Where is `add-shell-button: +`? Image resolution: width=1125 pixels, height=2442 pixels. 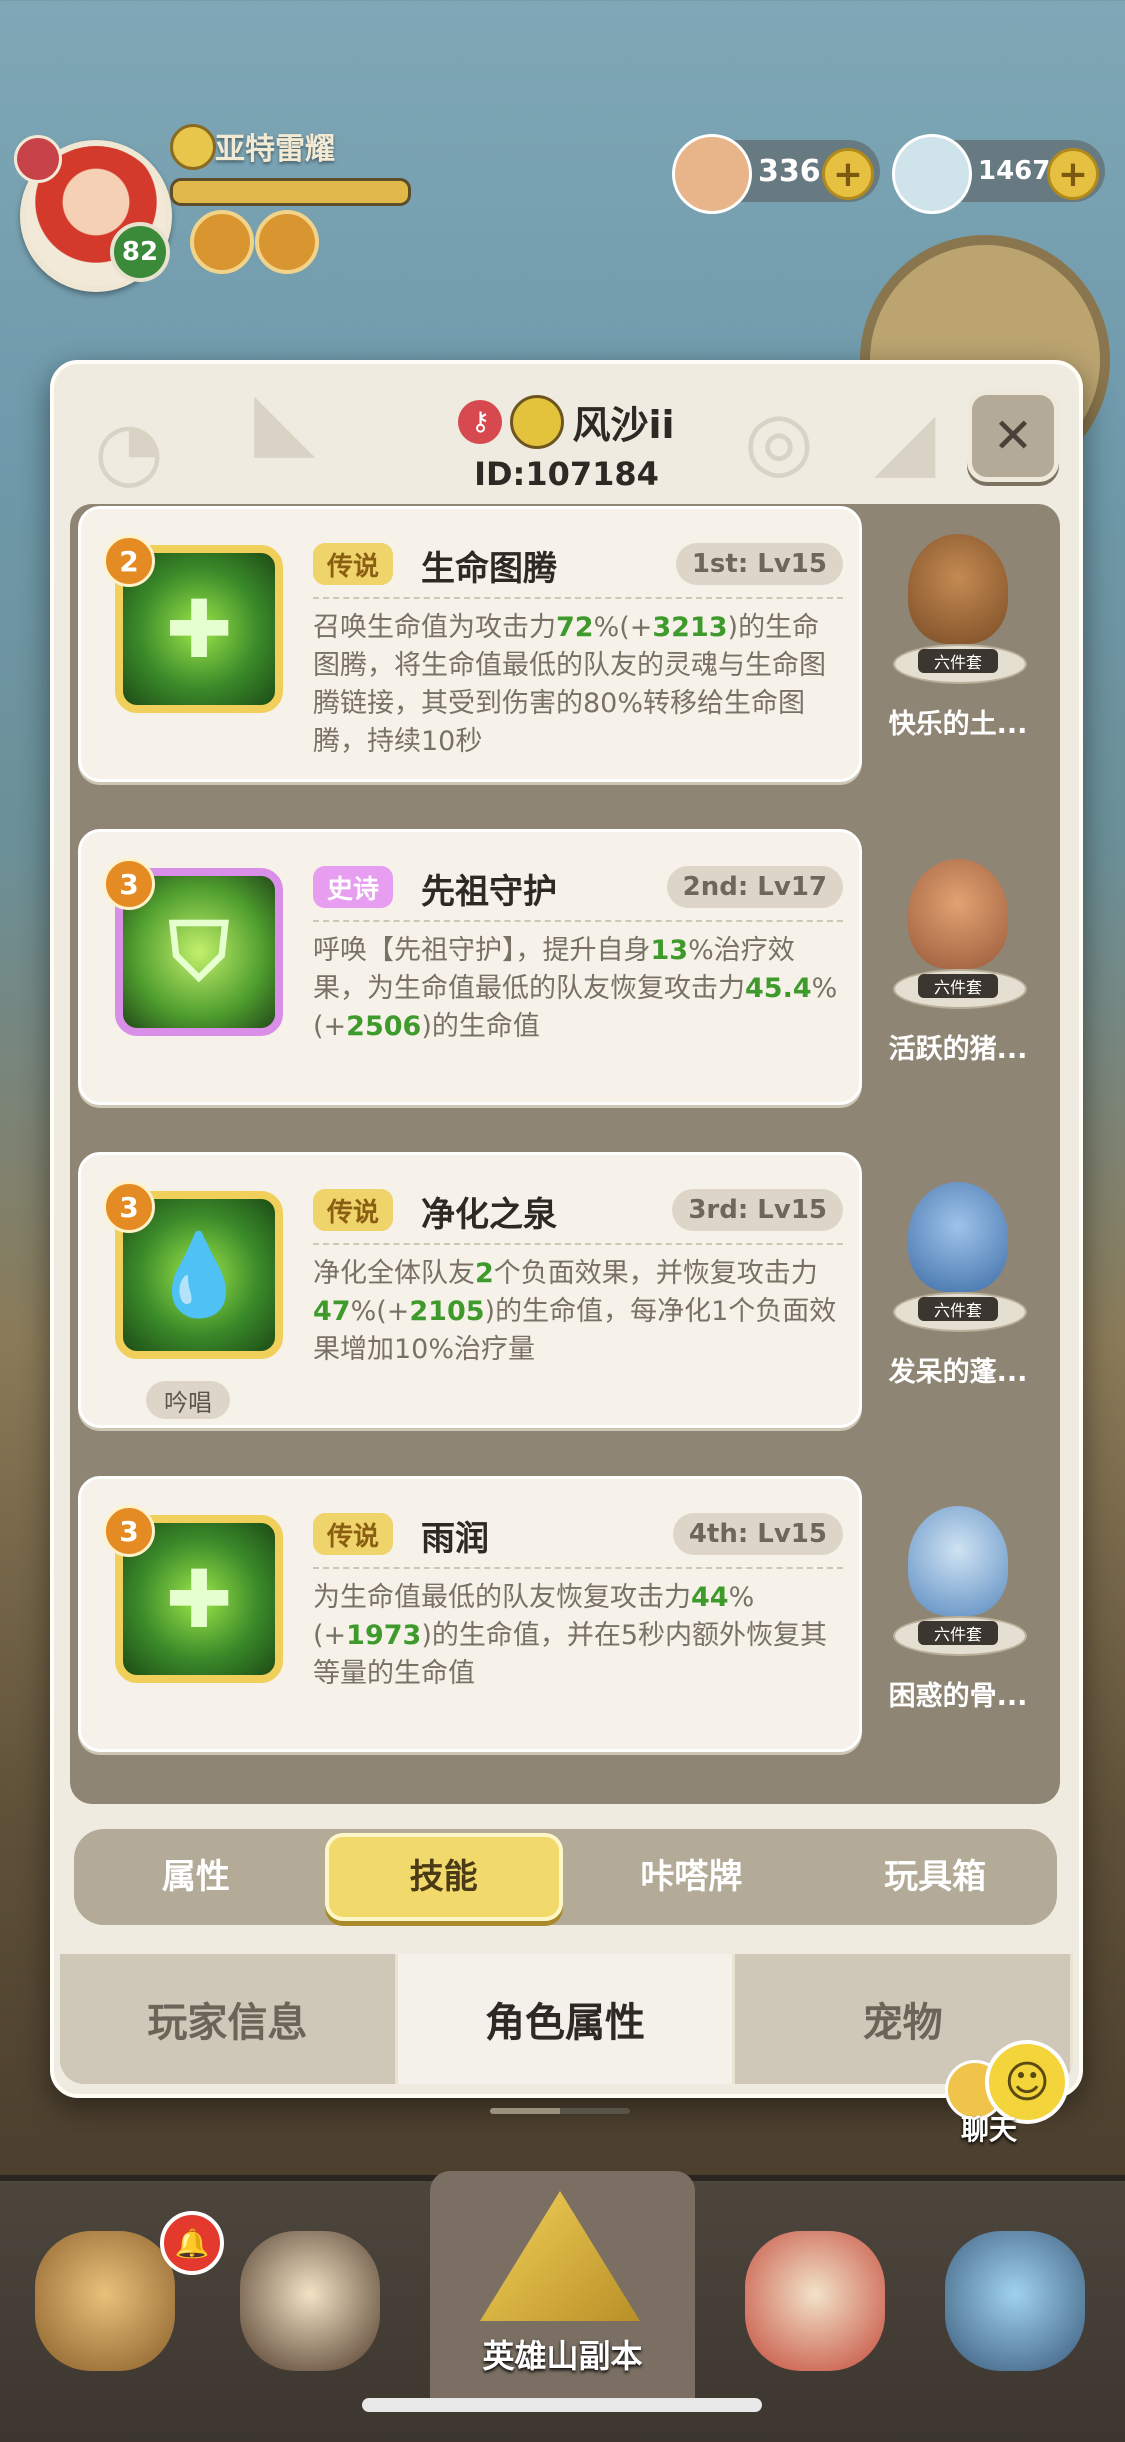
add-shell-button: + is located at coordinates (848, 174).